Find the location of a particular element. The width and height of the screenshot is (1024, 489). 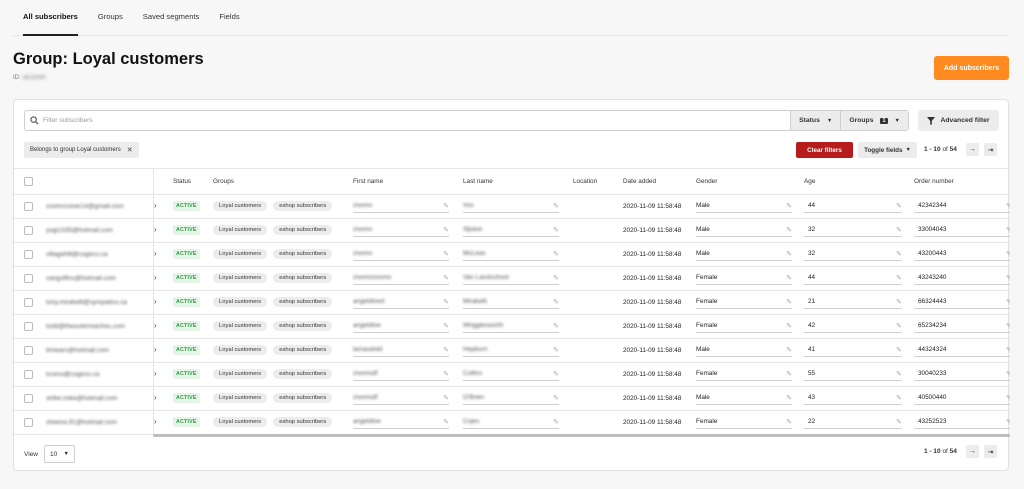

age-field: 43 ✎ is located at coordinates (853, 398).